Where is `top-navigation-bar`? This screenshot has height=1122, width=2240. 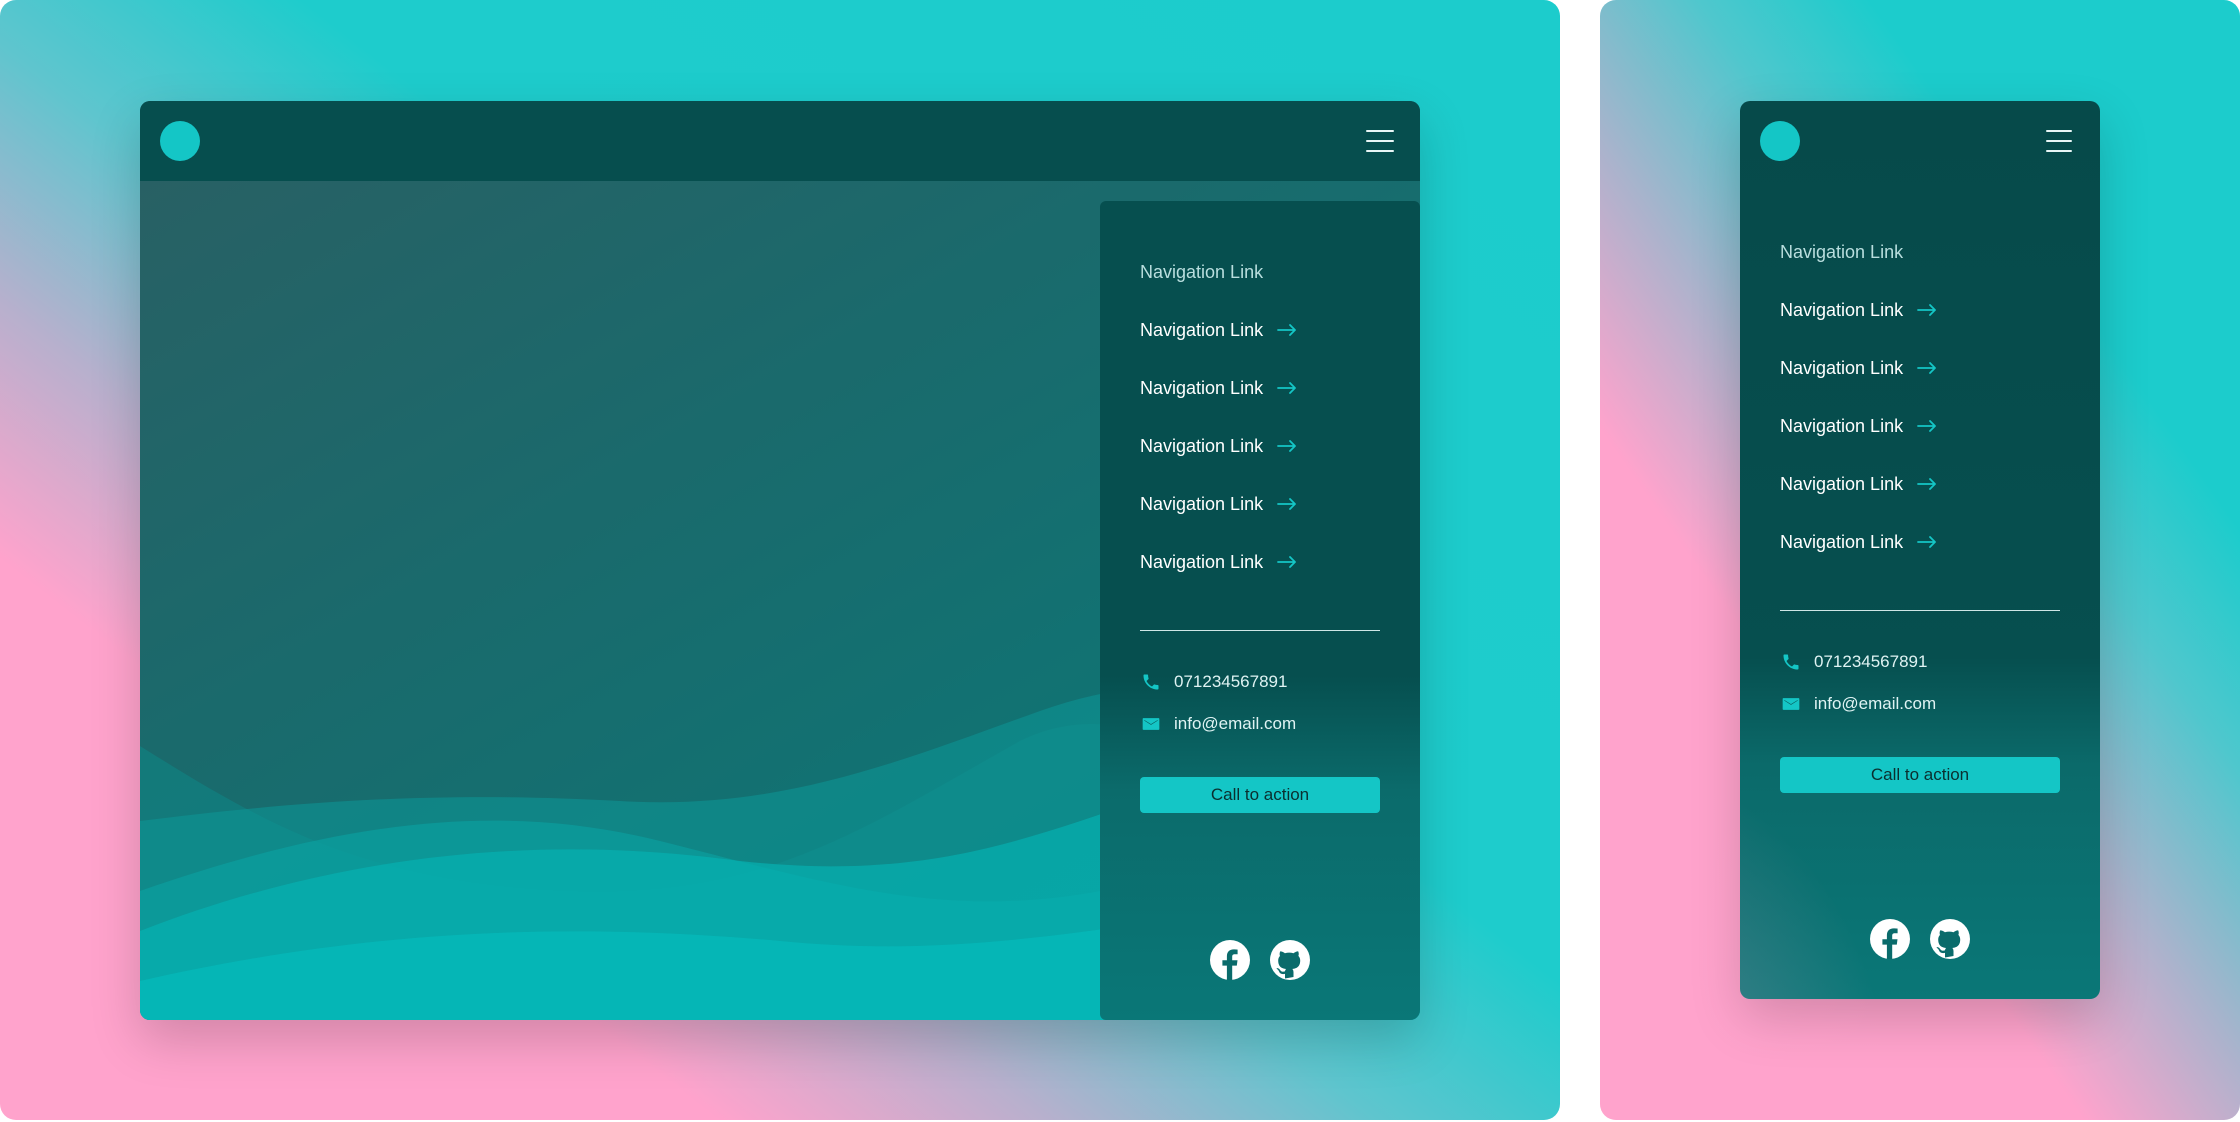
top-navigation-bar is located at coordinates (780, 141).